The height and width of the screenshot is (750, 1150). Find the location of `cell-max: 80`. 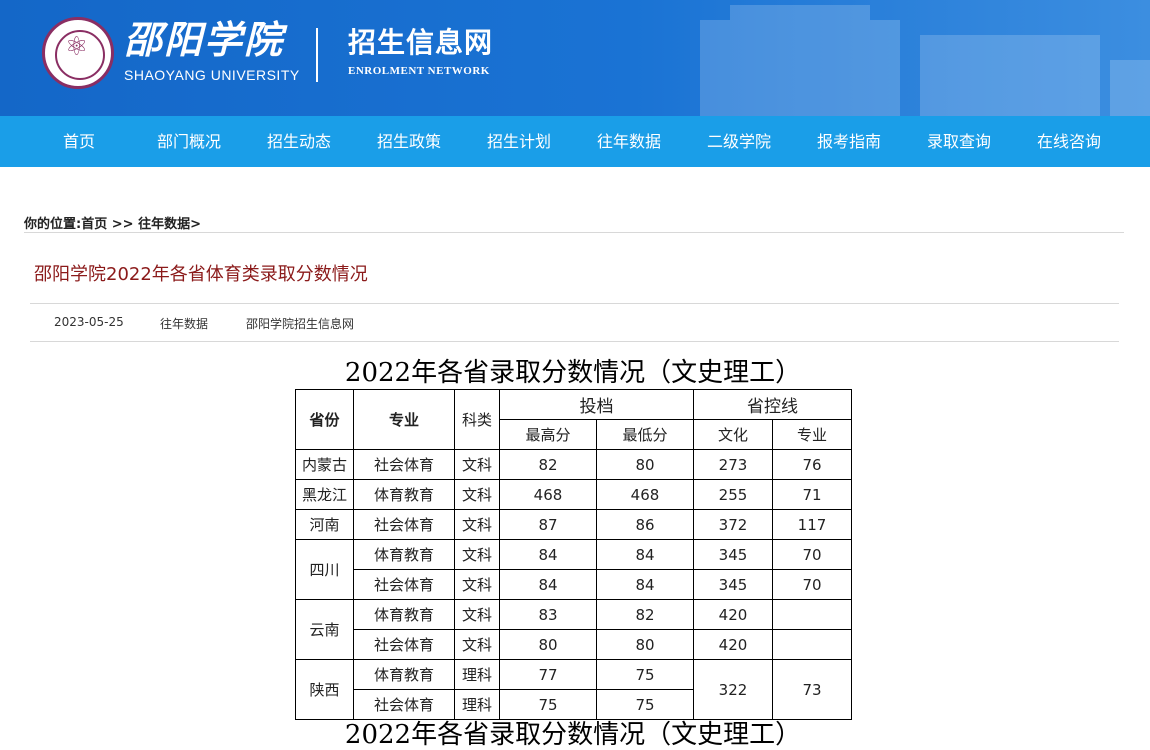

cell-max: 80 is located at coordinates (548, 644).